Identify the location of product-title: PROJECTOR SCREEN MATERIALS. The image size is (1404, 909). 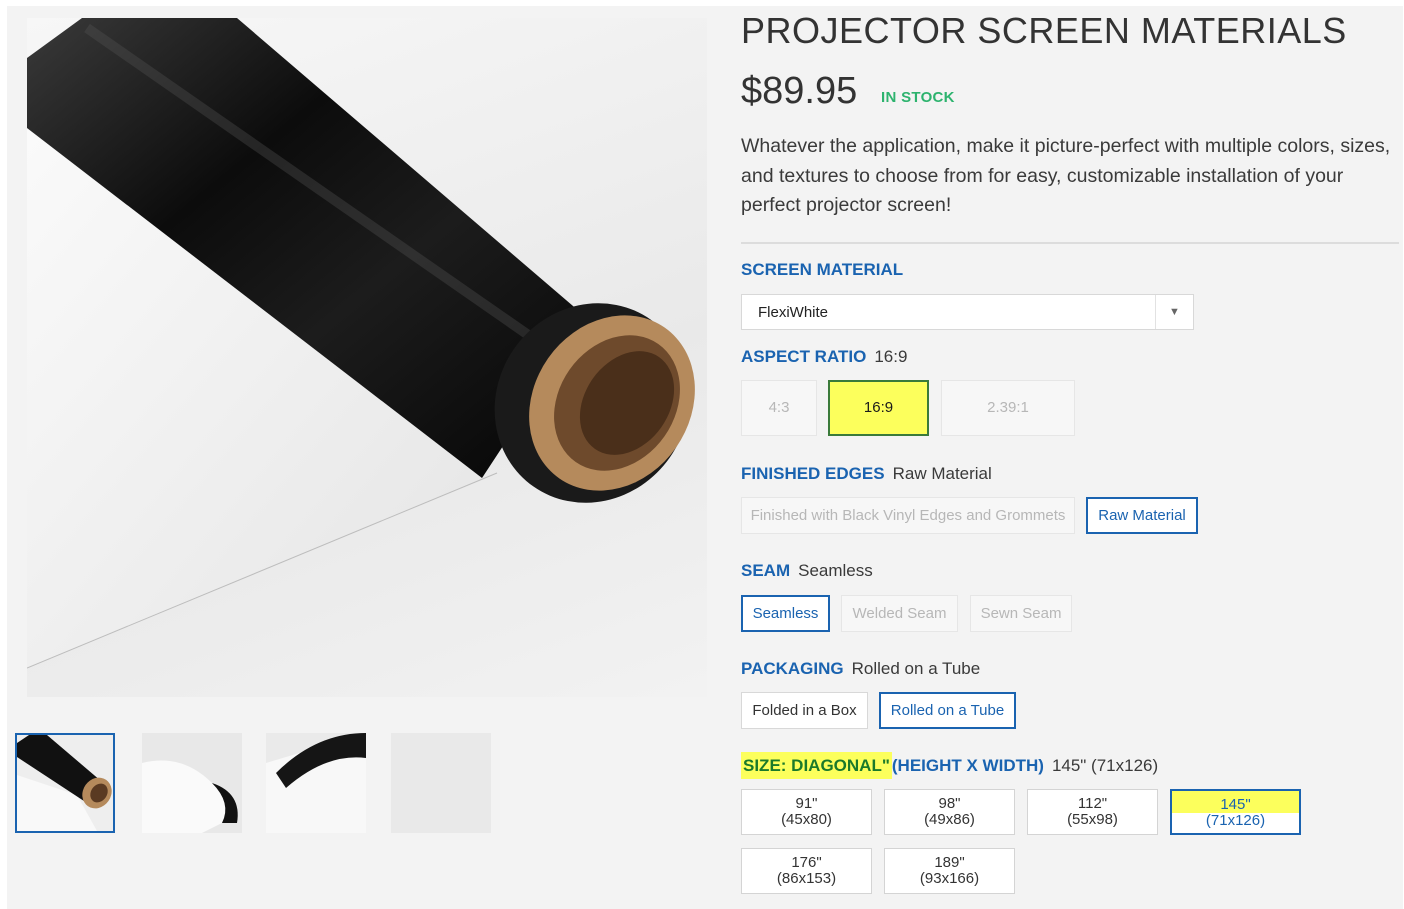
(1044, 30).